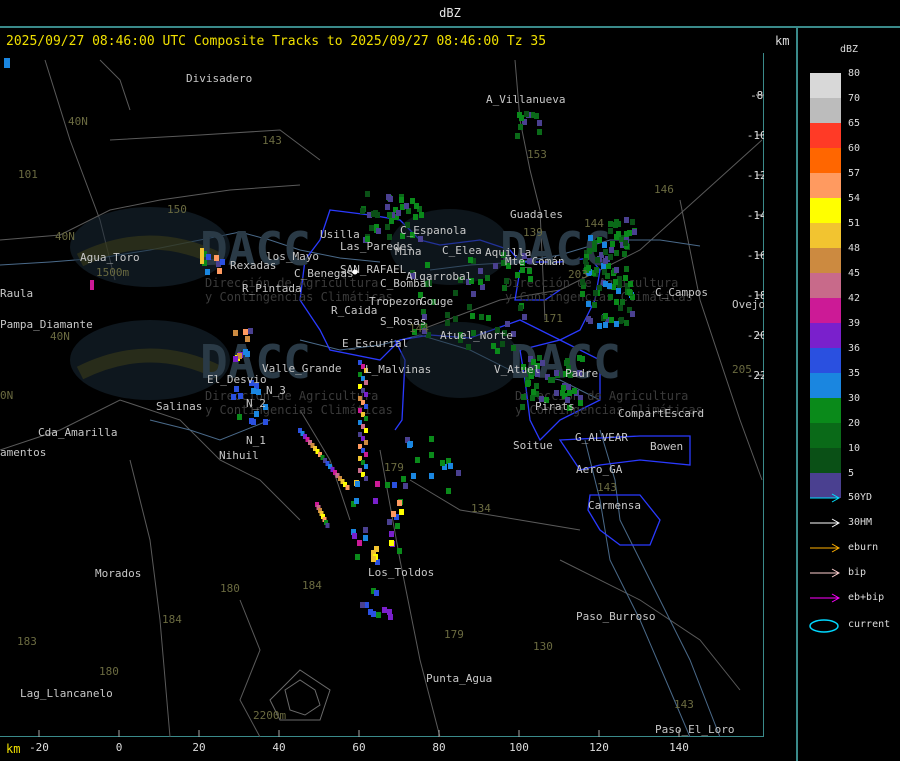 The height and width of the screenshot is (761, 900). What do you see at coordinates (857, 572) in the screenshot?
I see `track-label: bip` at bounding box center [857, 572].